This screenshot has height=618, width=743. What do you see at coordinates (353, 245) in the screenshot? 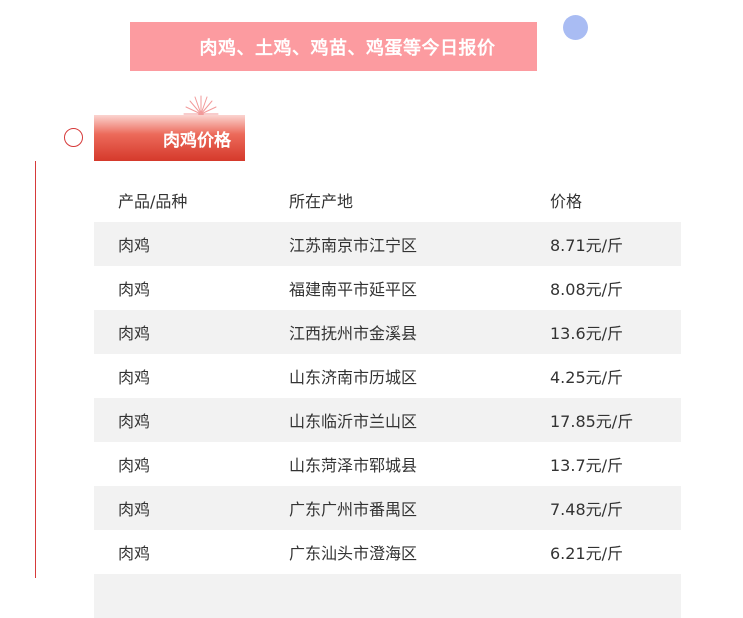
I see `cell-origin: 江苏南京市江宁区` at bounding box center [353, 245].